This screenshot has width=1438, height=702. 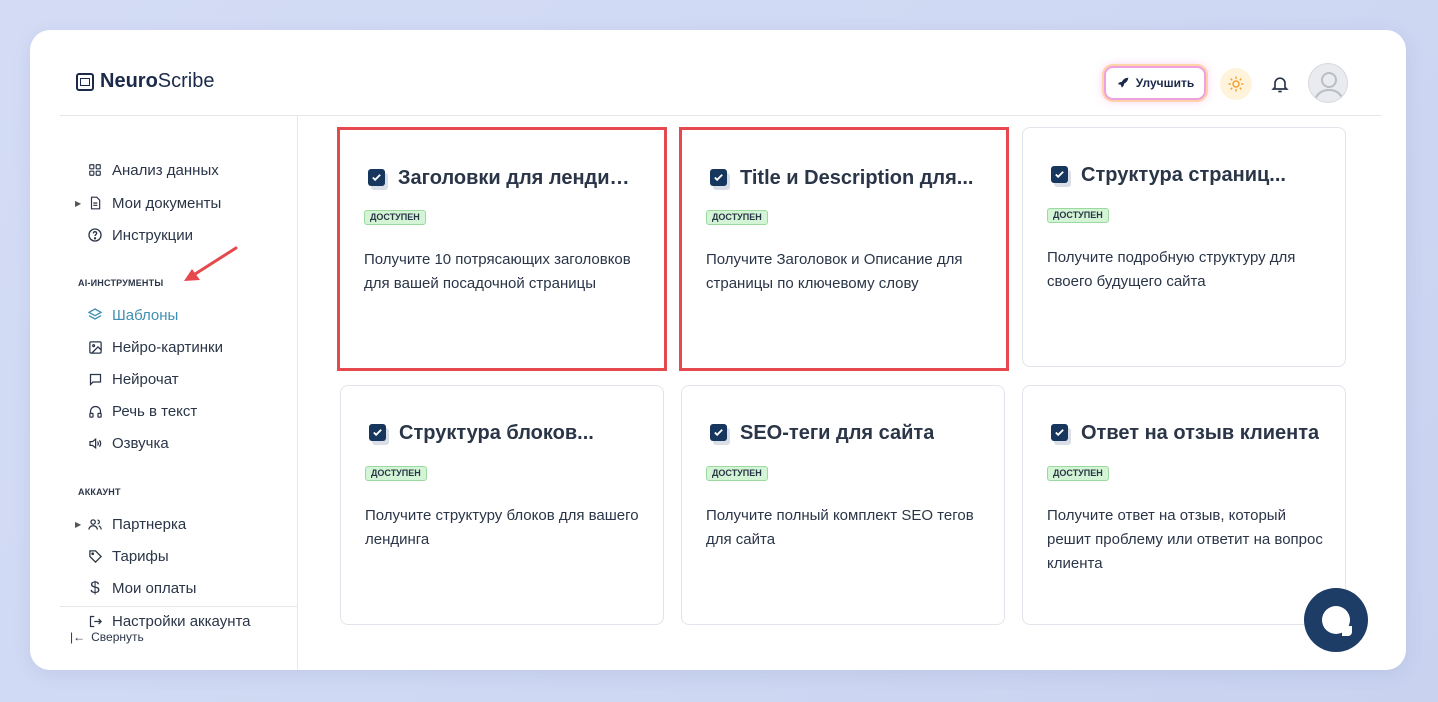 I want to click on bell-icon, so click(x=1280, y=85).